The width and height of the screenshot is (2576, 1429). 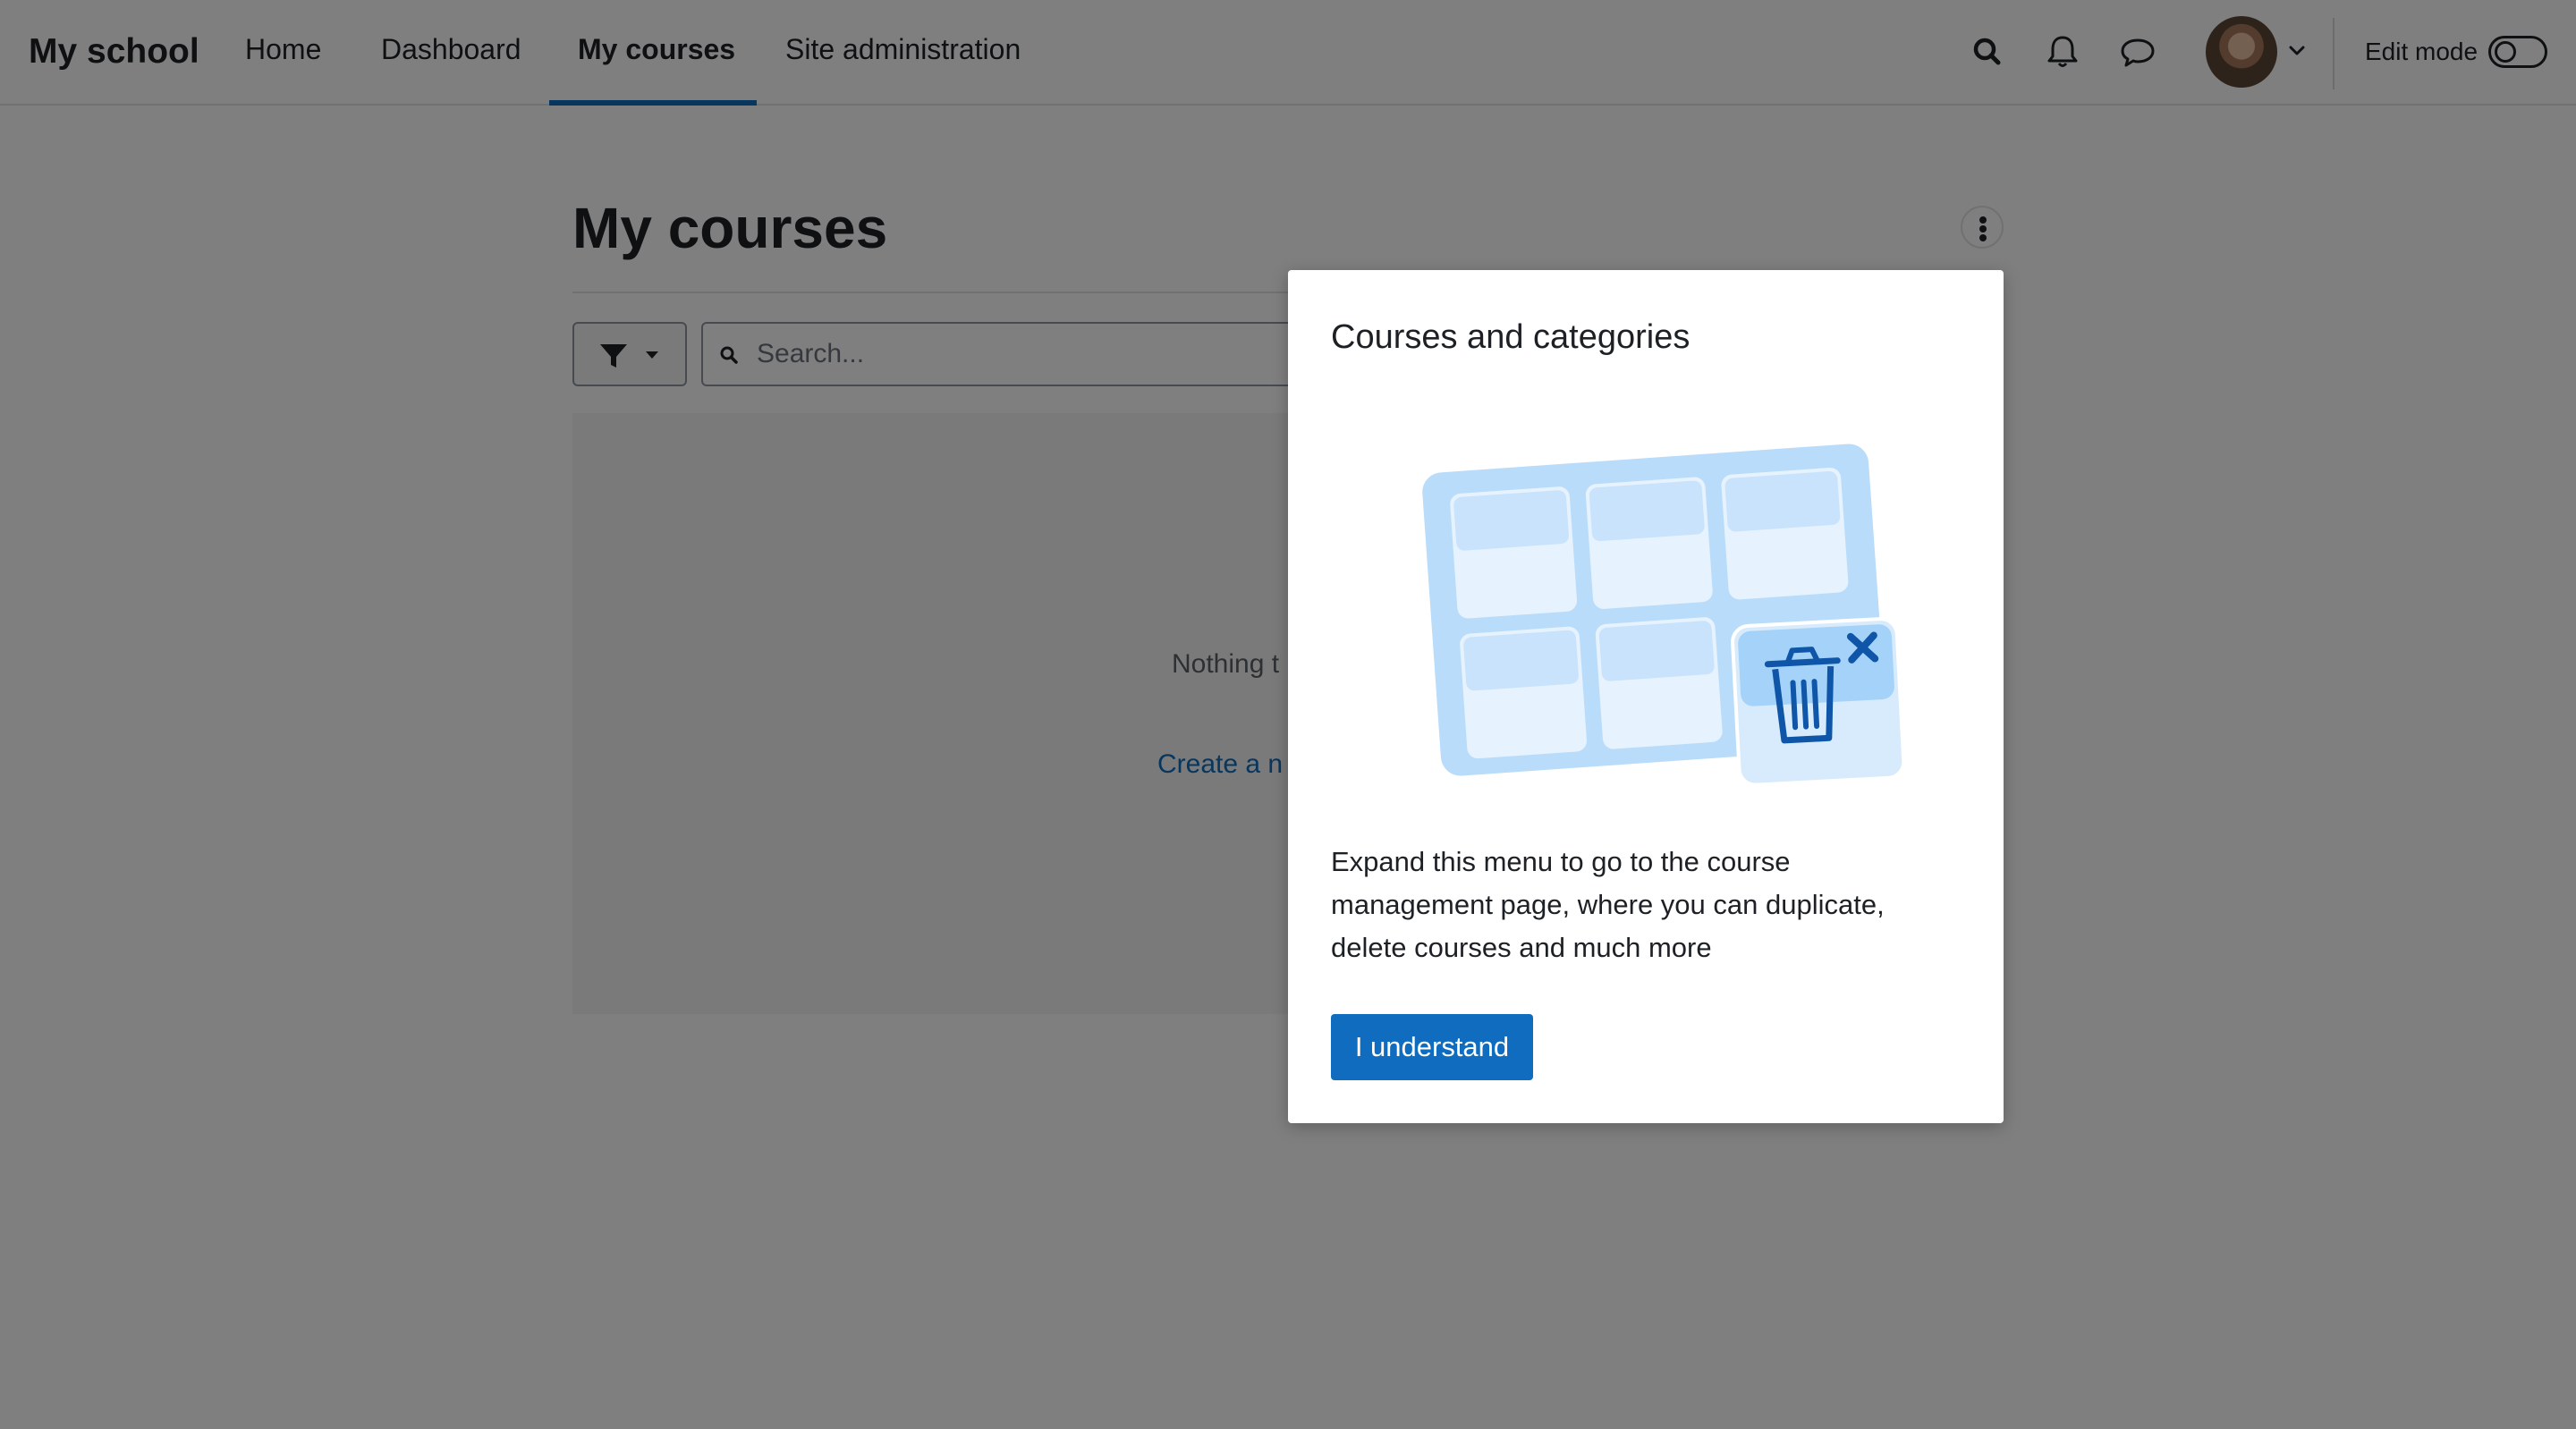 I want to click on popover-body-line: delete courses and much more, so click(x=1521, y=948).